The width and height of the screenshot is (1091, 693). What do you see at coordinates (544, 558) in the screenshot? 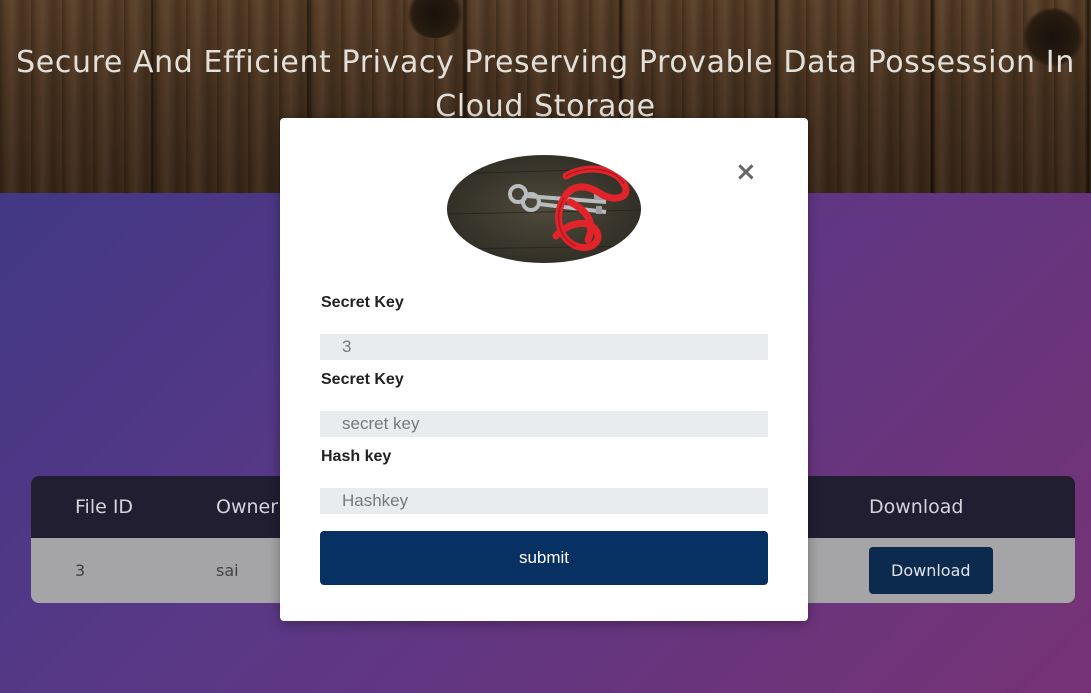
I see `submit-button: submit` at bounding box center [544, 558].